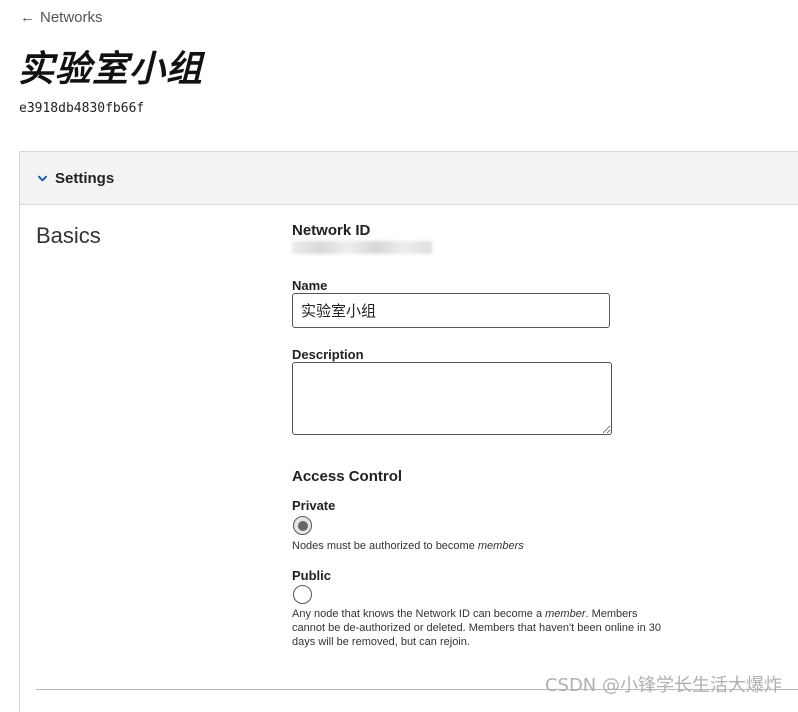  Describe the element at coordinates (111, 69) in the screenshot. I see `page-title: 实验室小组` at that location.